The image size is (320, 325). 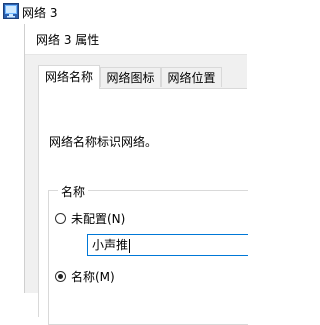 I want to click on network-name-input: 小声推, so click(x=167, y=245).